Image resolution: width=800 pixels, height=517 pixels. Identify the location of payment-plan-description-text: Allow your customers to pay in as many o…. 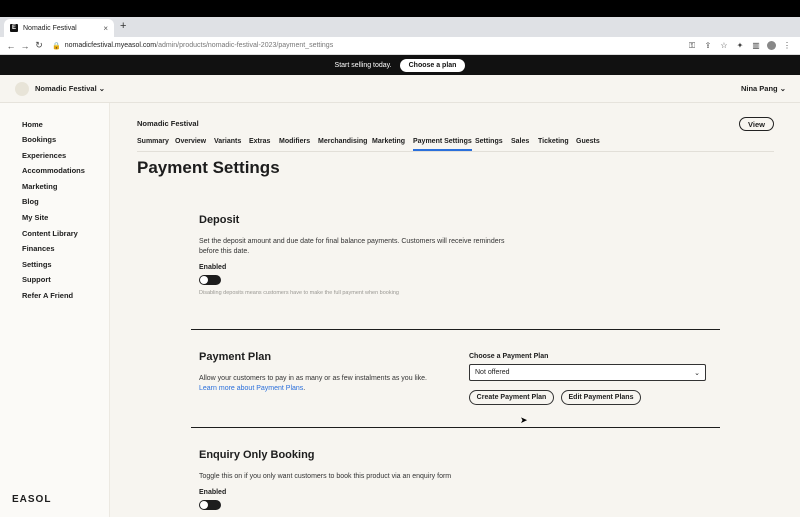
(313, 378).